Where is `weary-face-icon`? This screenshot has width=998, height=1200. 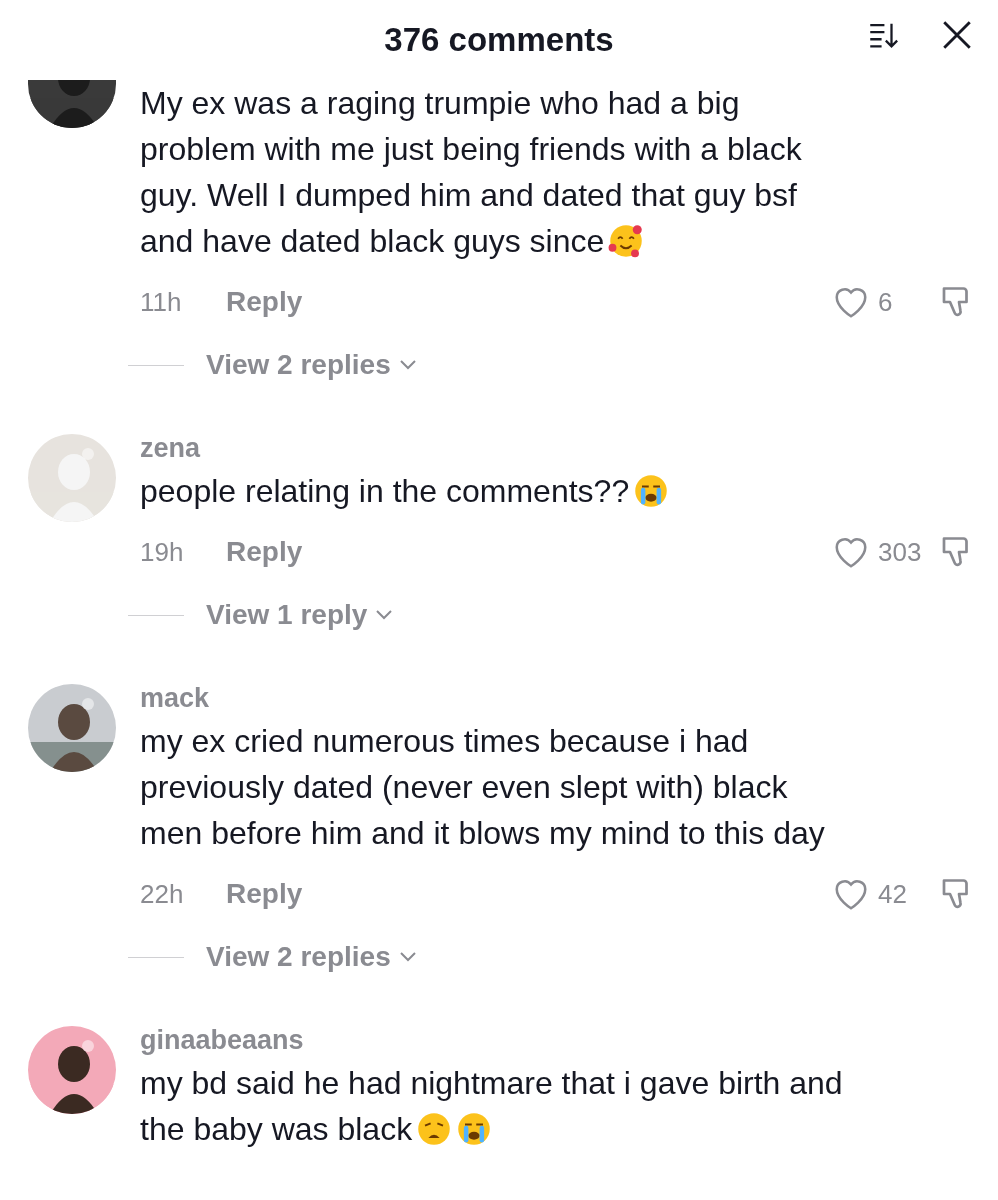 weary-face-icon is located at coordinates (434, 1129).